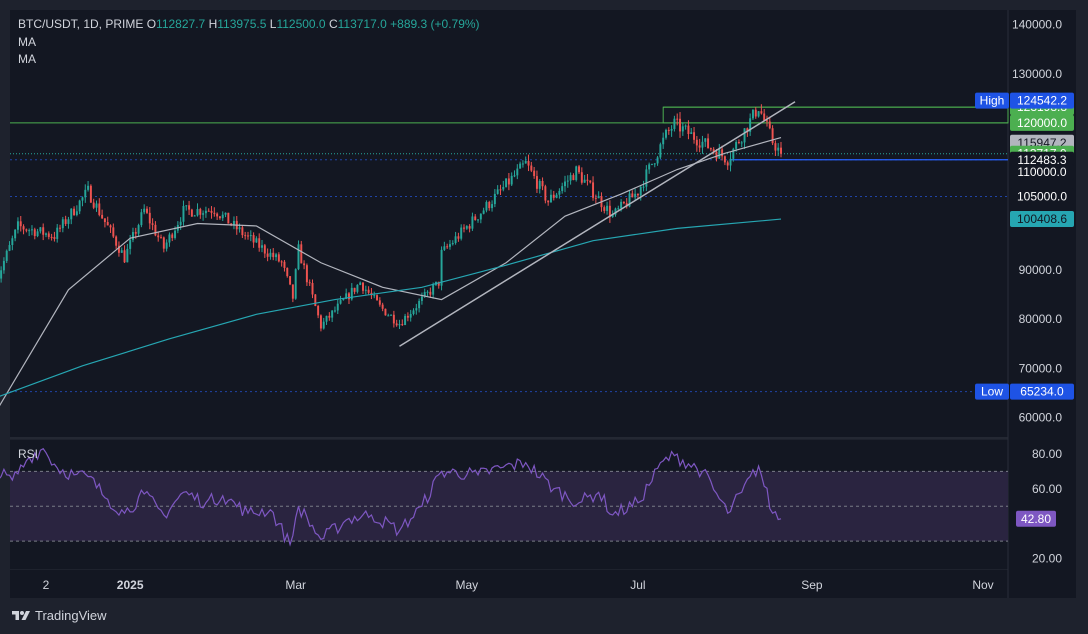 The width and height of the screenshot is (1088, 634). I want to click on price-label: 110000.0, so click(1042, 171).